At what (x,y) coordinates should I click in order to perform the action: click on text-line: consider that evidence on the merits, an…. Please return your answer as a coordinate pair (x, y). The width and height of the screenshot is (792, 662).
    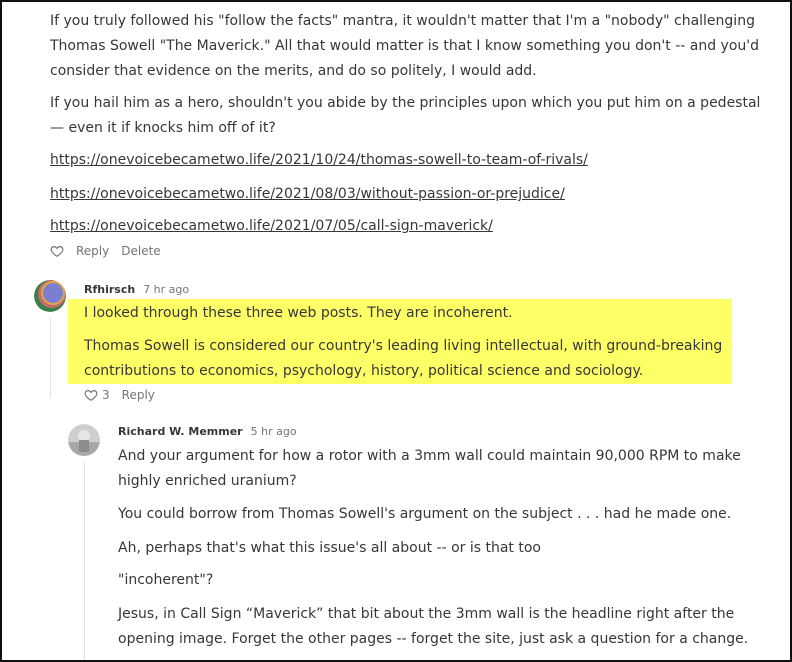
    Looking at the image, I should click on (293, 71).